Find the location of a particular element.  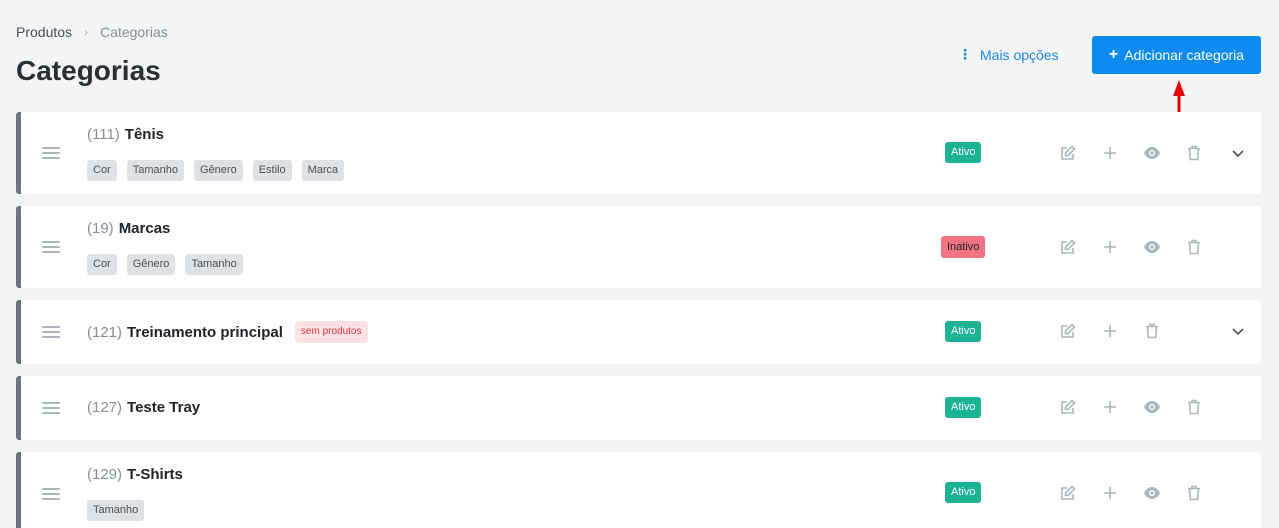

category-code: (127) is located at coordinates (105, 407).